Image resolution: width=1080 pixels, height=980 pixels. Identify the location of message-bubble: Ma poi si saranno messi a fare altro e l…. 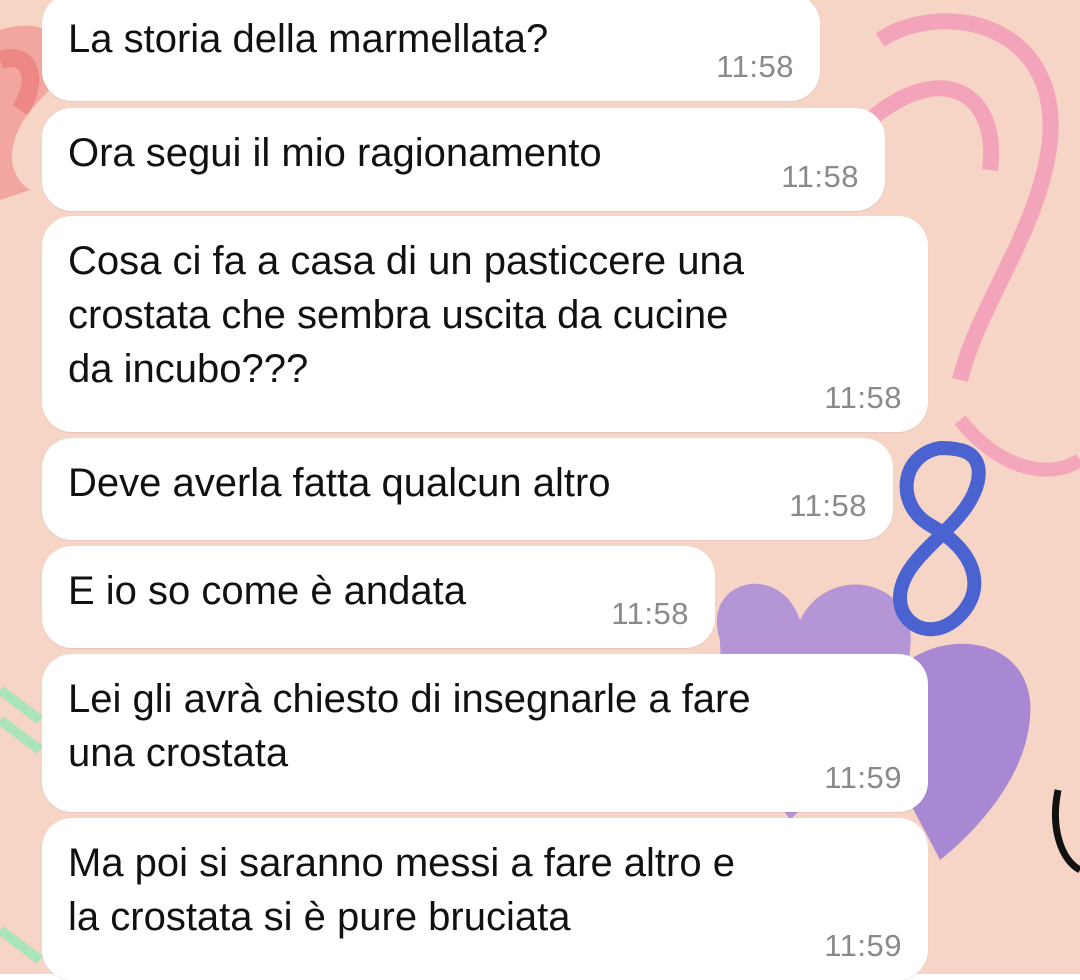
(485, 899).